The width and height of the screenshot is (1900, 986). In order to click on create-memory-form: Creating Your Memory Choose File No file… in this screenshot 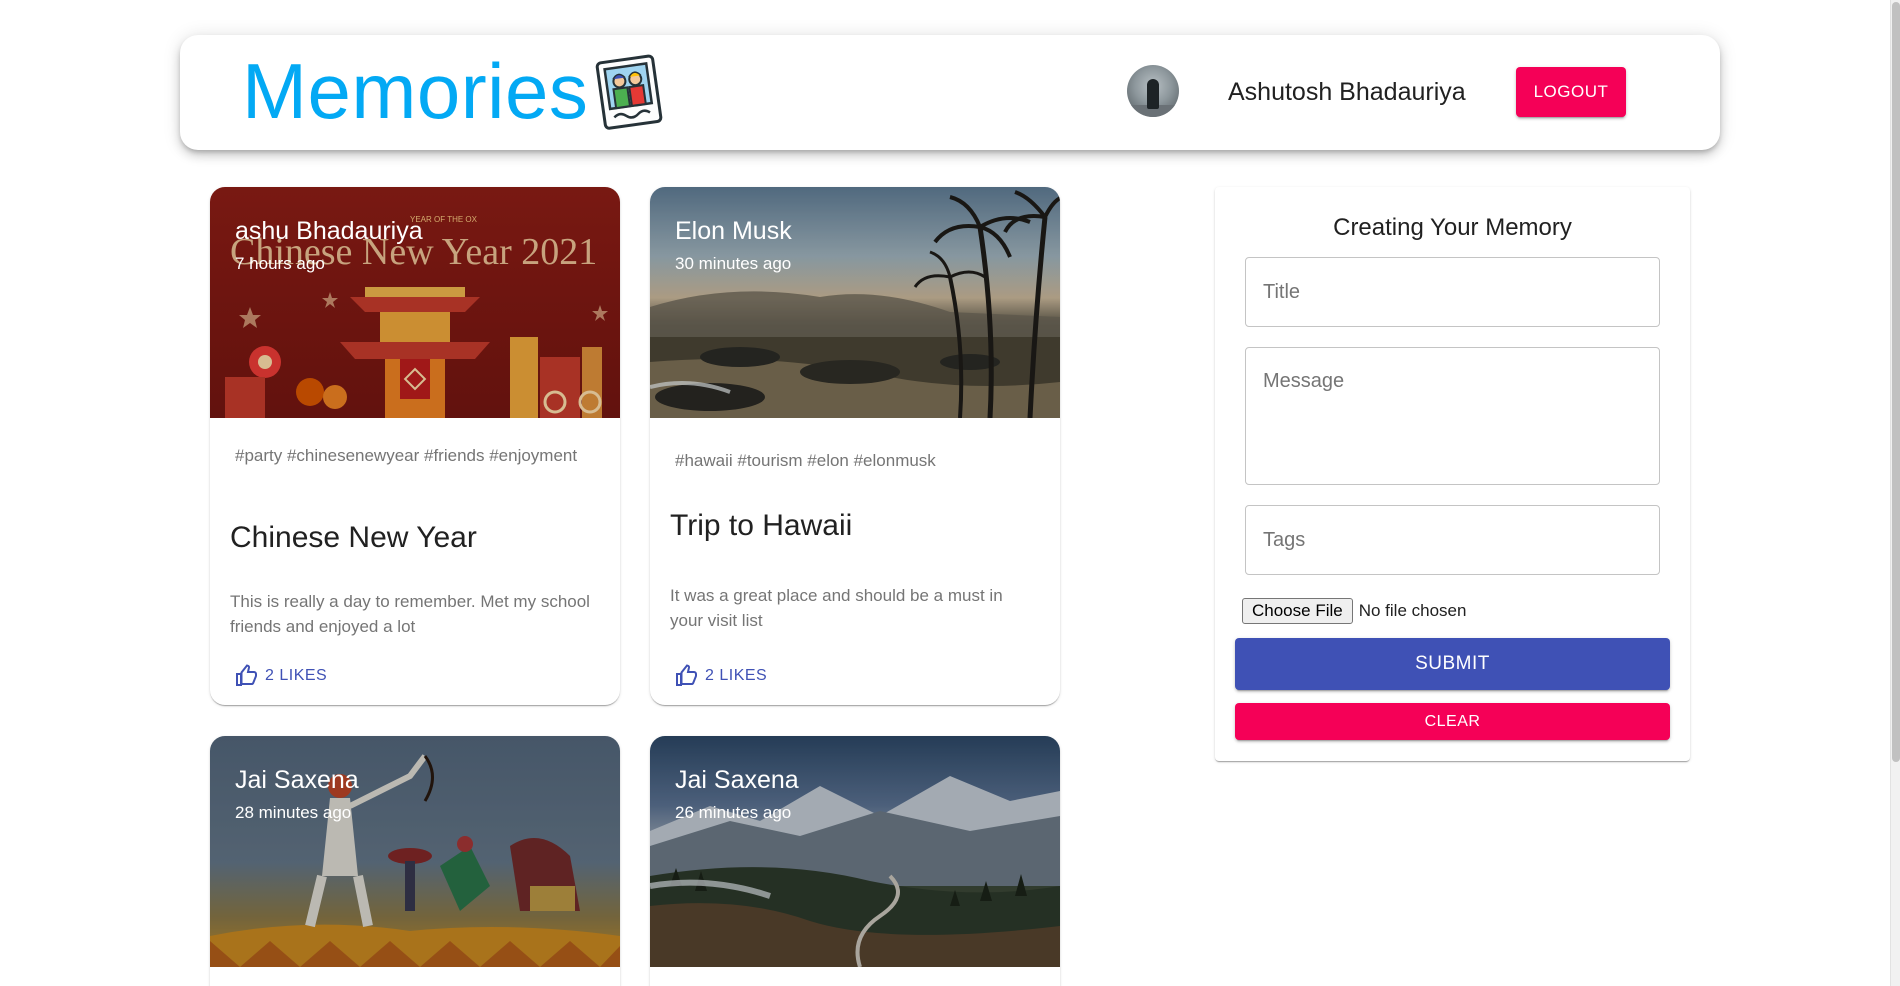, I will do `click(1452, 474)`.